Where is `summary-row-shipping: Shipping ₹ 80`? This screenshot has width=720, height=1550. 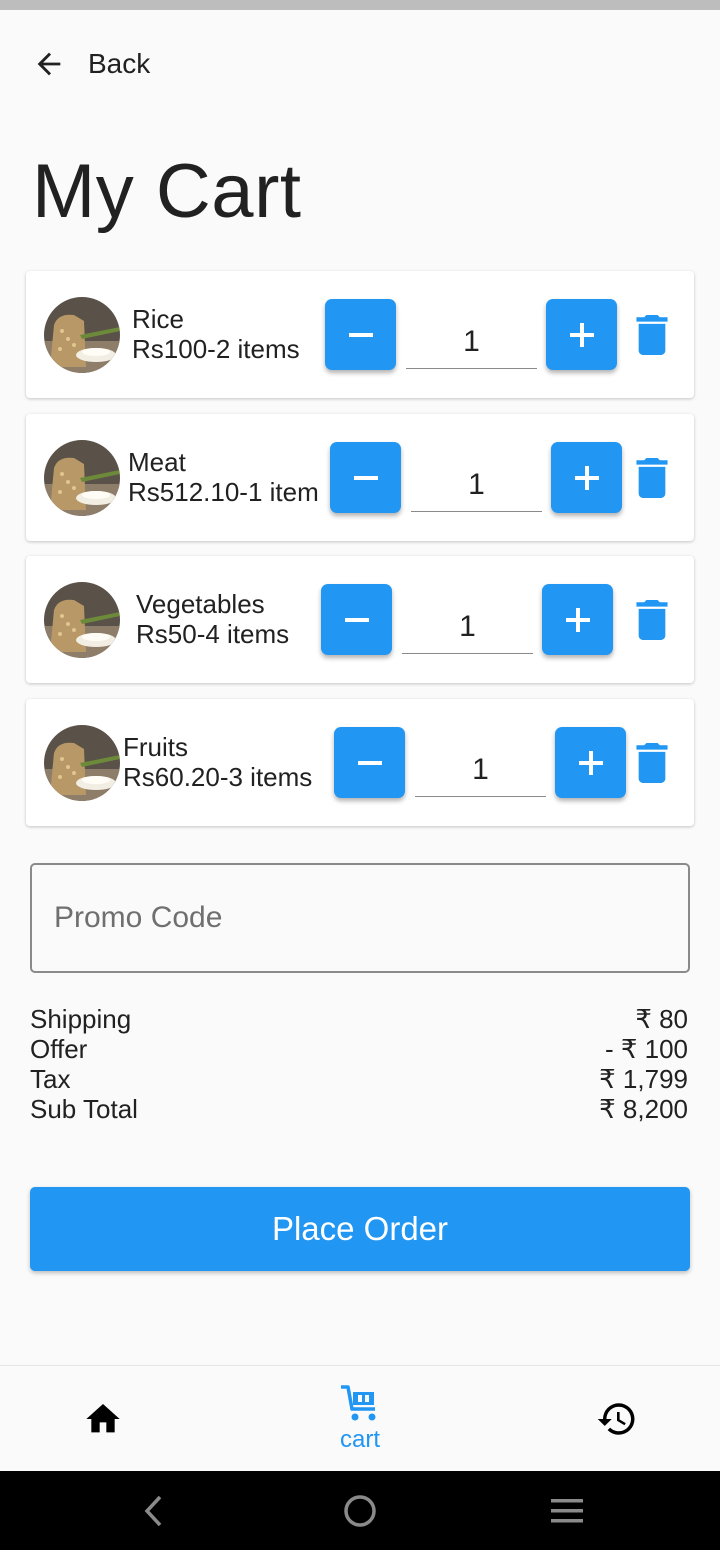 summary-row-shipping: Shipping ₹ 80 is located at coordinates (359, 1019).